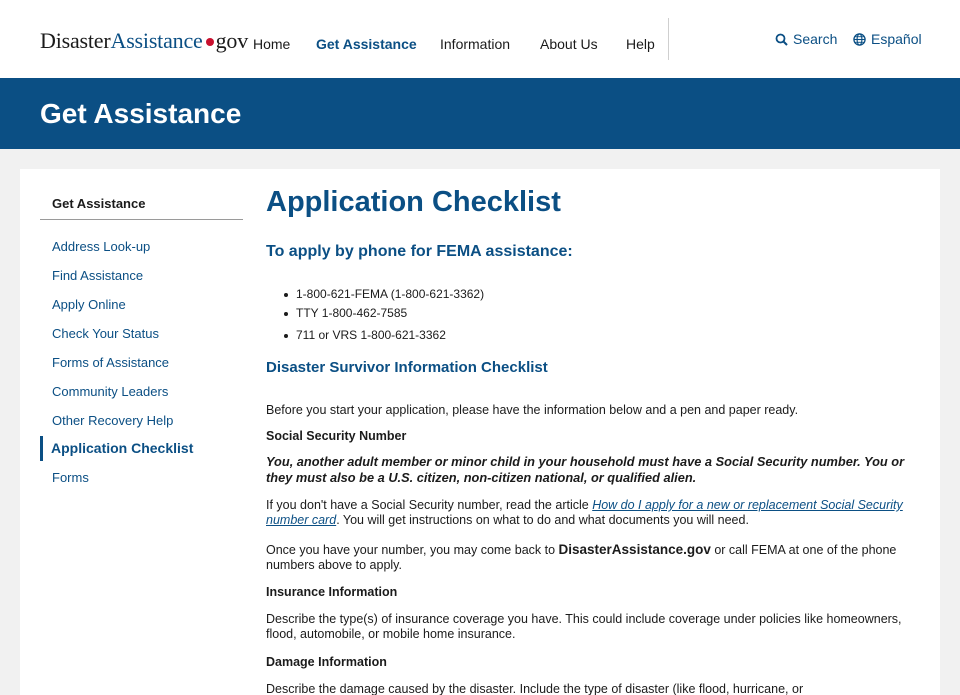 The height and width of the screenshot is (695, 960). I want to click on site-logo: DisasterAssistance gov, so click(144, 41).